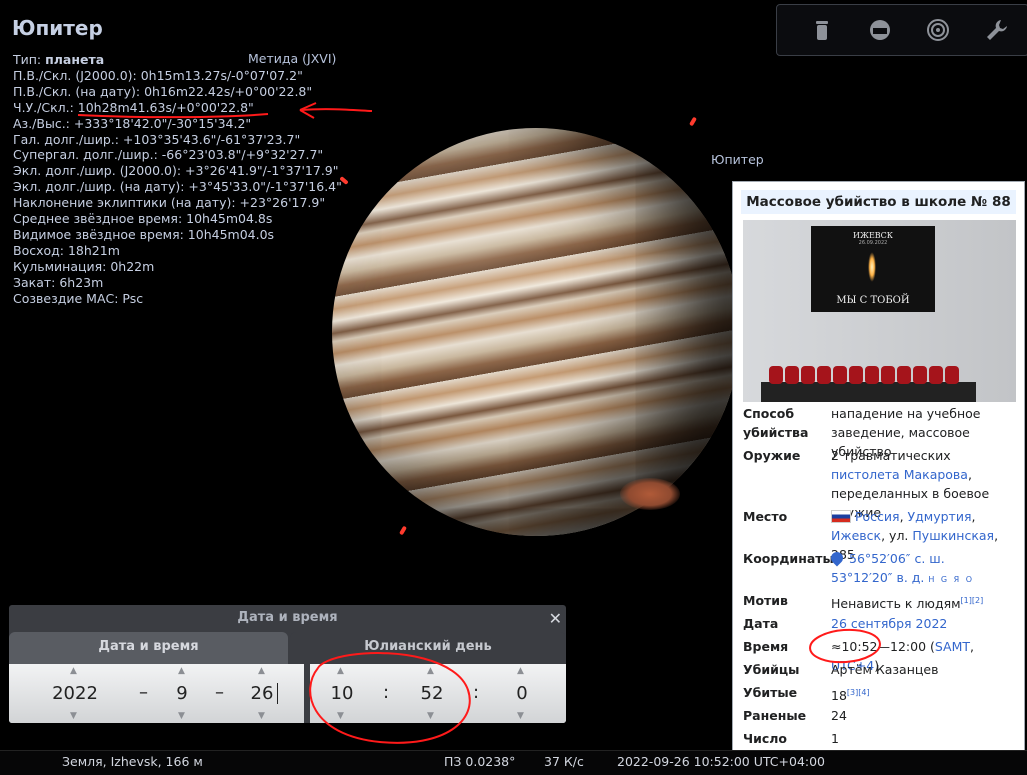  I want to click on status-fps: 37 К/с, so click(564, 761).